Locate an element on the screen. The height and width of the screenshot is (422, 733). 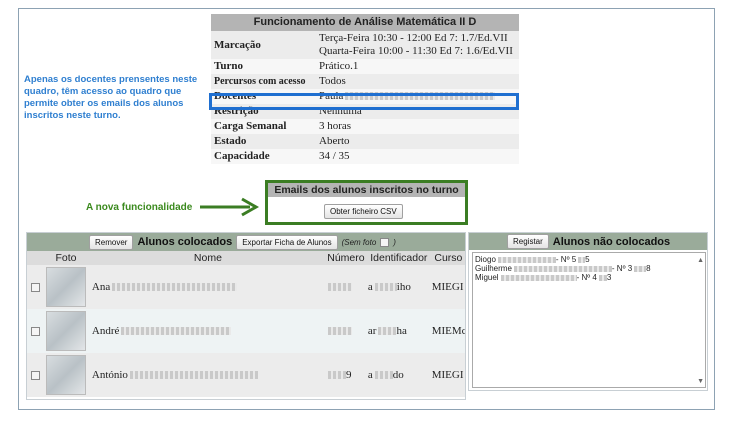
column-nome: Nome is located at coordinates (207, 258).